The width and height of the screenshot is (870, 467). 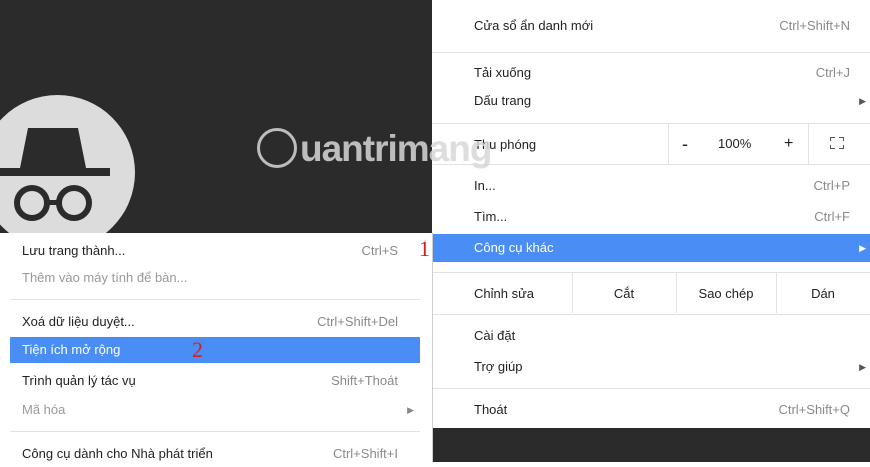 I want to click on cut-button: Cắt, so click(x=624, y=294).